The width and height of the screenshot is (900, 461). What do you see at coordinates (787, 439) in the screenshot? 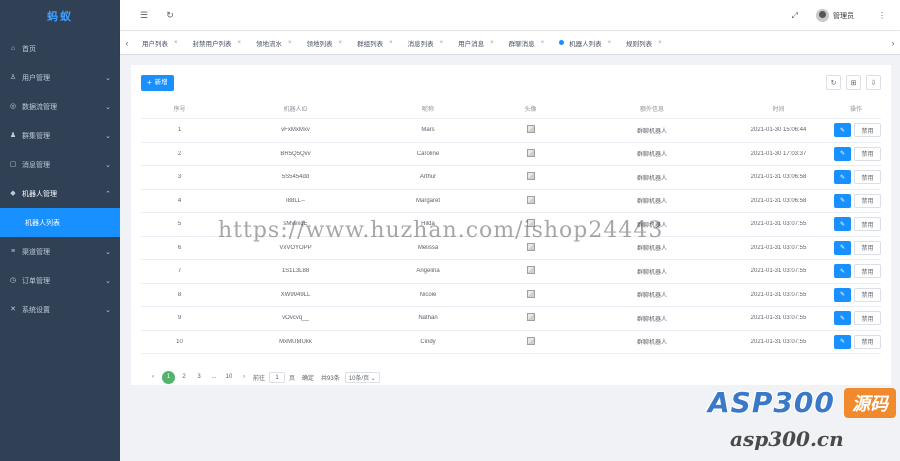
I see `logo-sub-text: asp300.cn` at bounding box center [787, 439].